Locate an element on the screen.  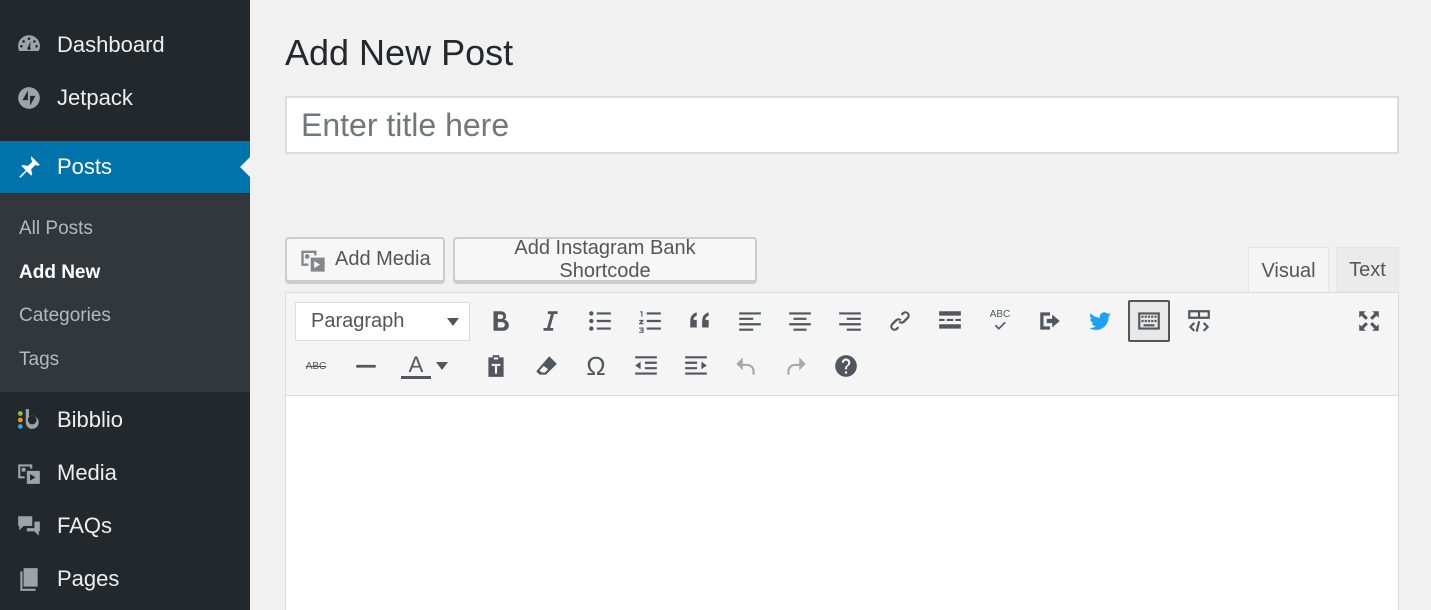
clear-formatting-icon is located at coordinates (546, 365).